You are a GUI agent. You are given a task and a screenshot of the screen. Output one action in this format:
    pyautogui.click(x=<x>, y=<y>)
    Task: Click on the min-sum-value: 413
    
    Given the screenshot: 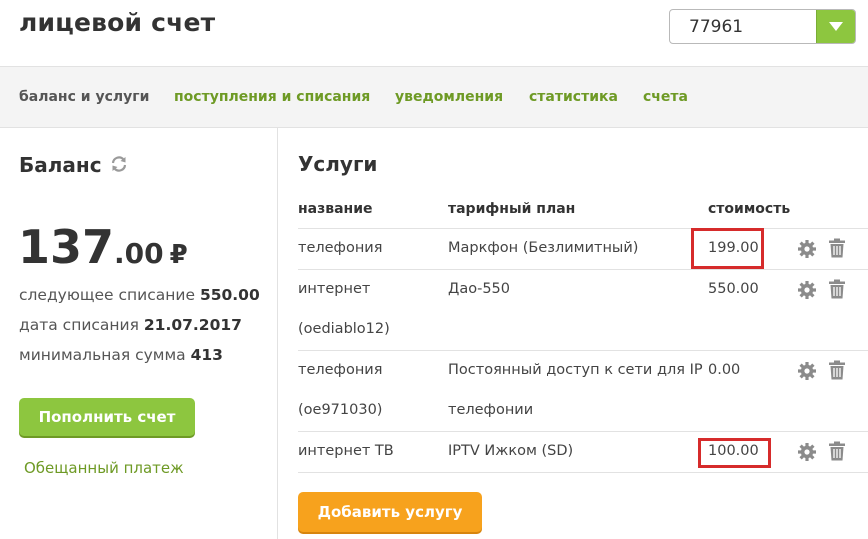 What is the action you would take?
    pyautogui.click(x=206, y=355)
    